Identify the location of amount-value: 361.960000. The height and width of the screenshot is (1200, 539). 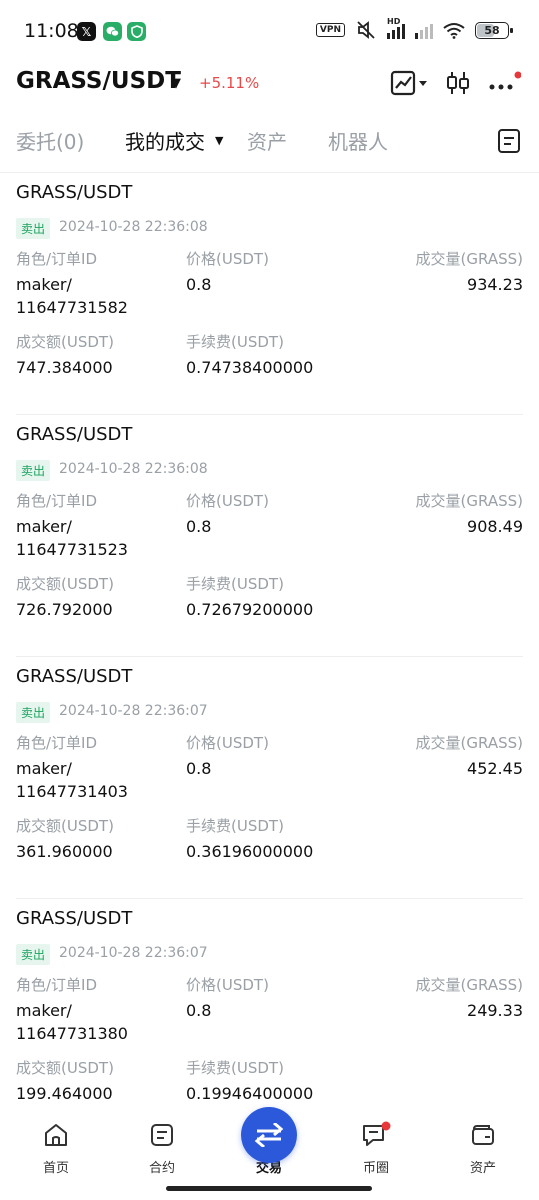
(64, 851).